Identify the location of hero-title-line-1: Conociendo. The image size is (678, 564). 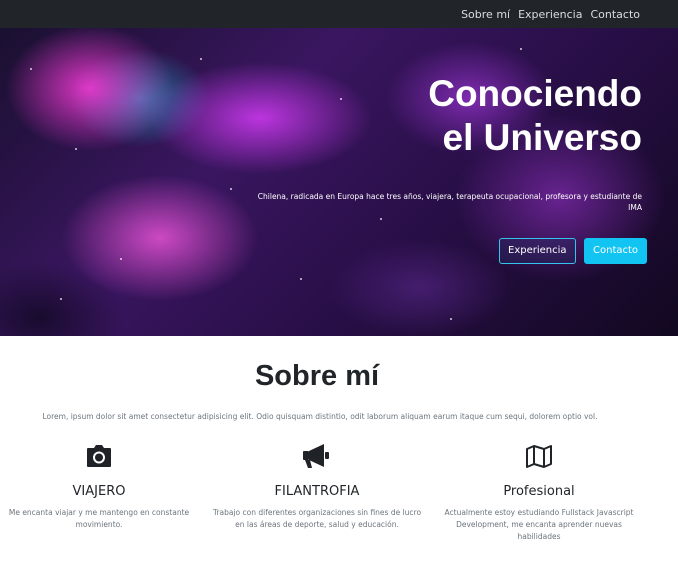
(535, 93).